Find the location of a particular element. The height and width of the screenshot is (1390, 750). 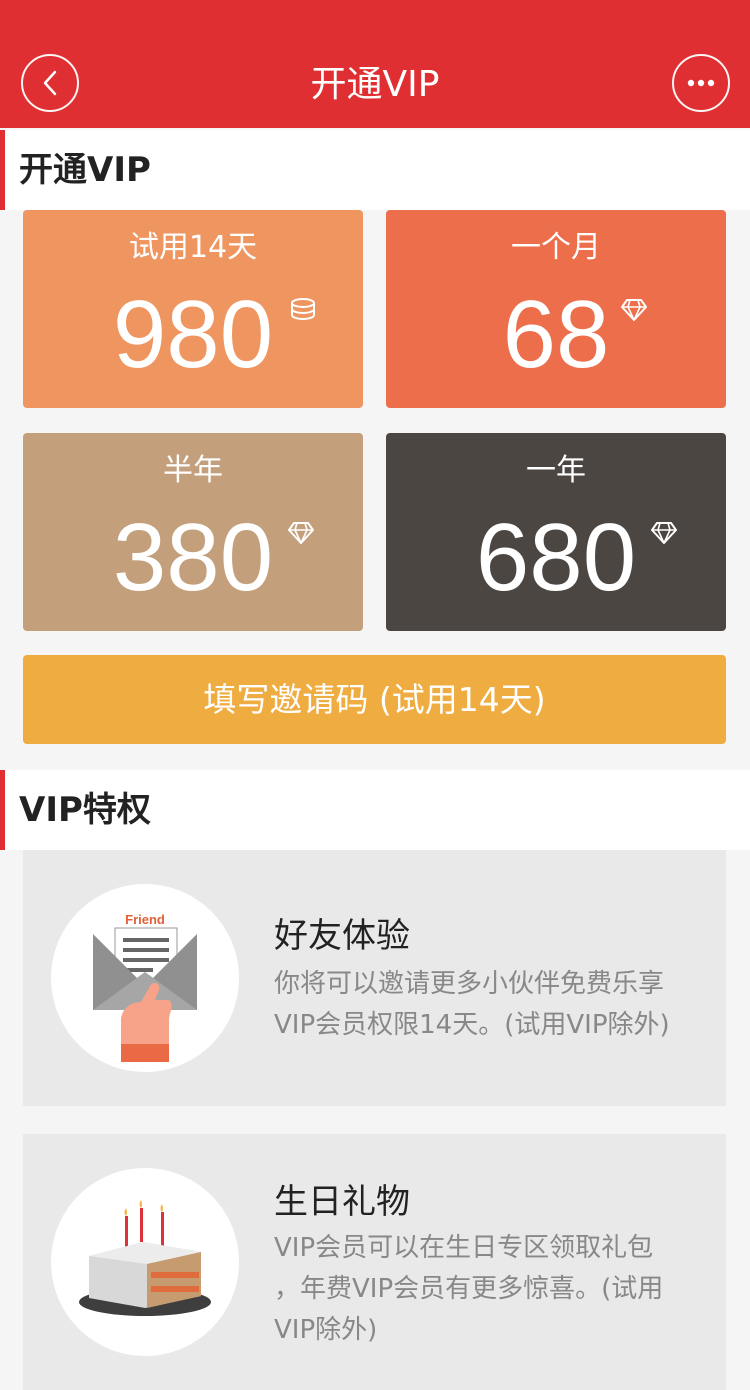

feature-icon-circle is located at coordinates (145, 1262).